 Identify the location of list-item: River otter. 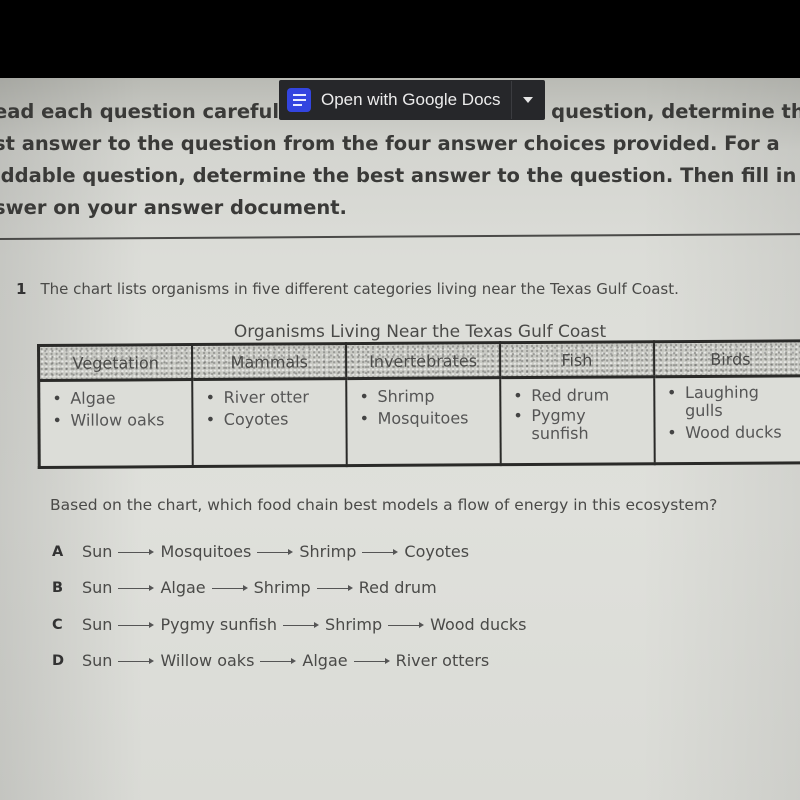
(277, 397).